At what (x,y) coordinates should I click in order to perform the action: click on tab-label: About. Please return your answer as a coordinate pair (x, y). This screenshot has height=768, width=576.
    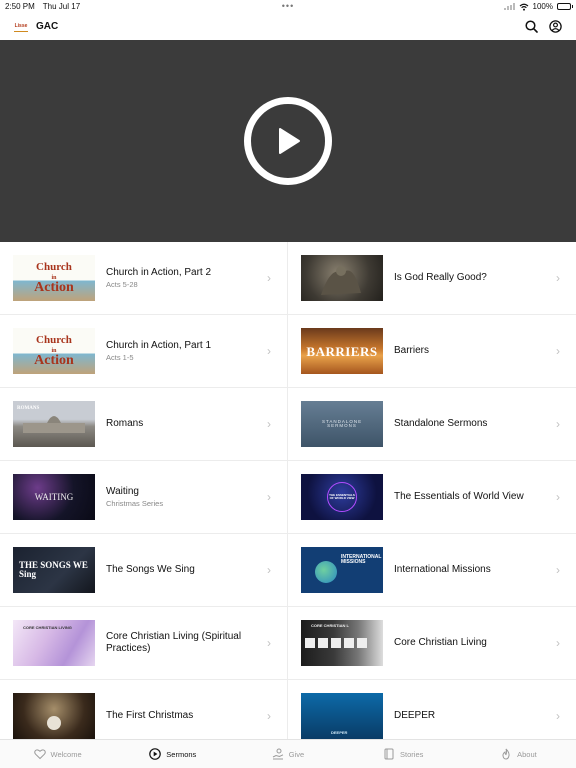
    Looking at the image, I should click on (527, 754).